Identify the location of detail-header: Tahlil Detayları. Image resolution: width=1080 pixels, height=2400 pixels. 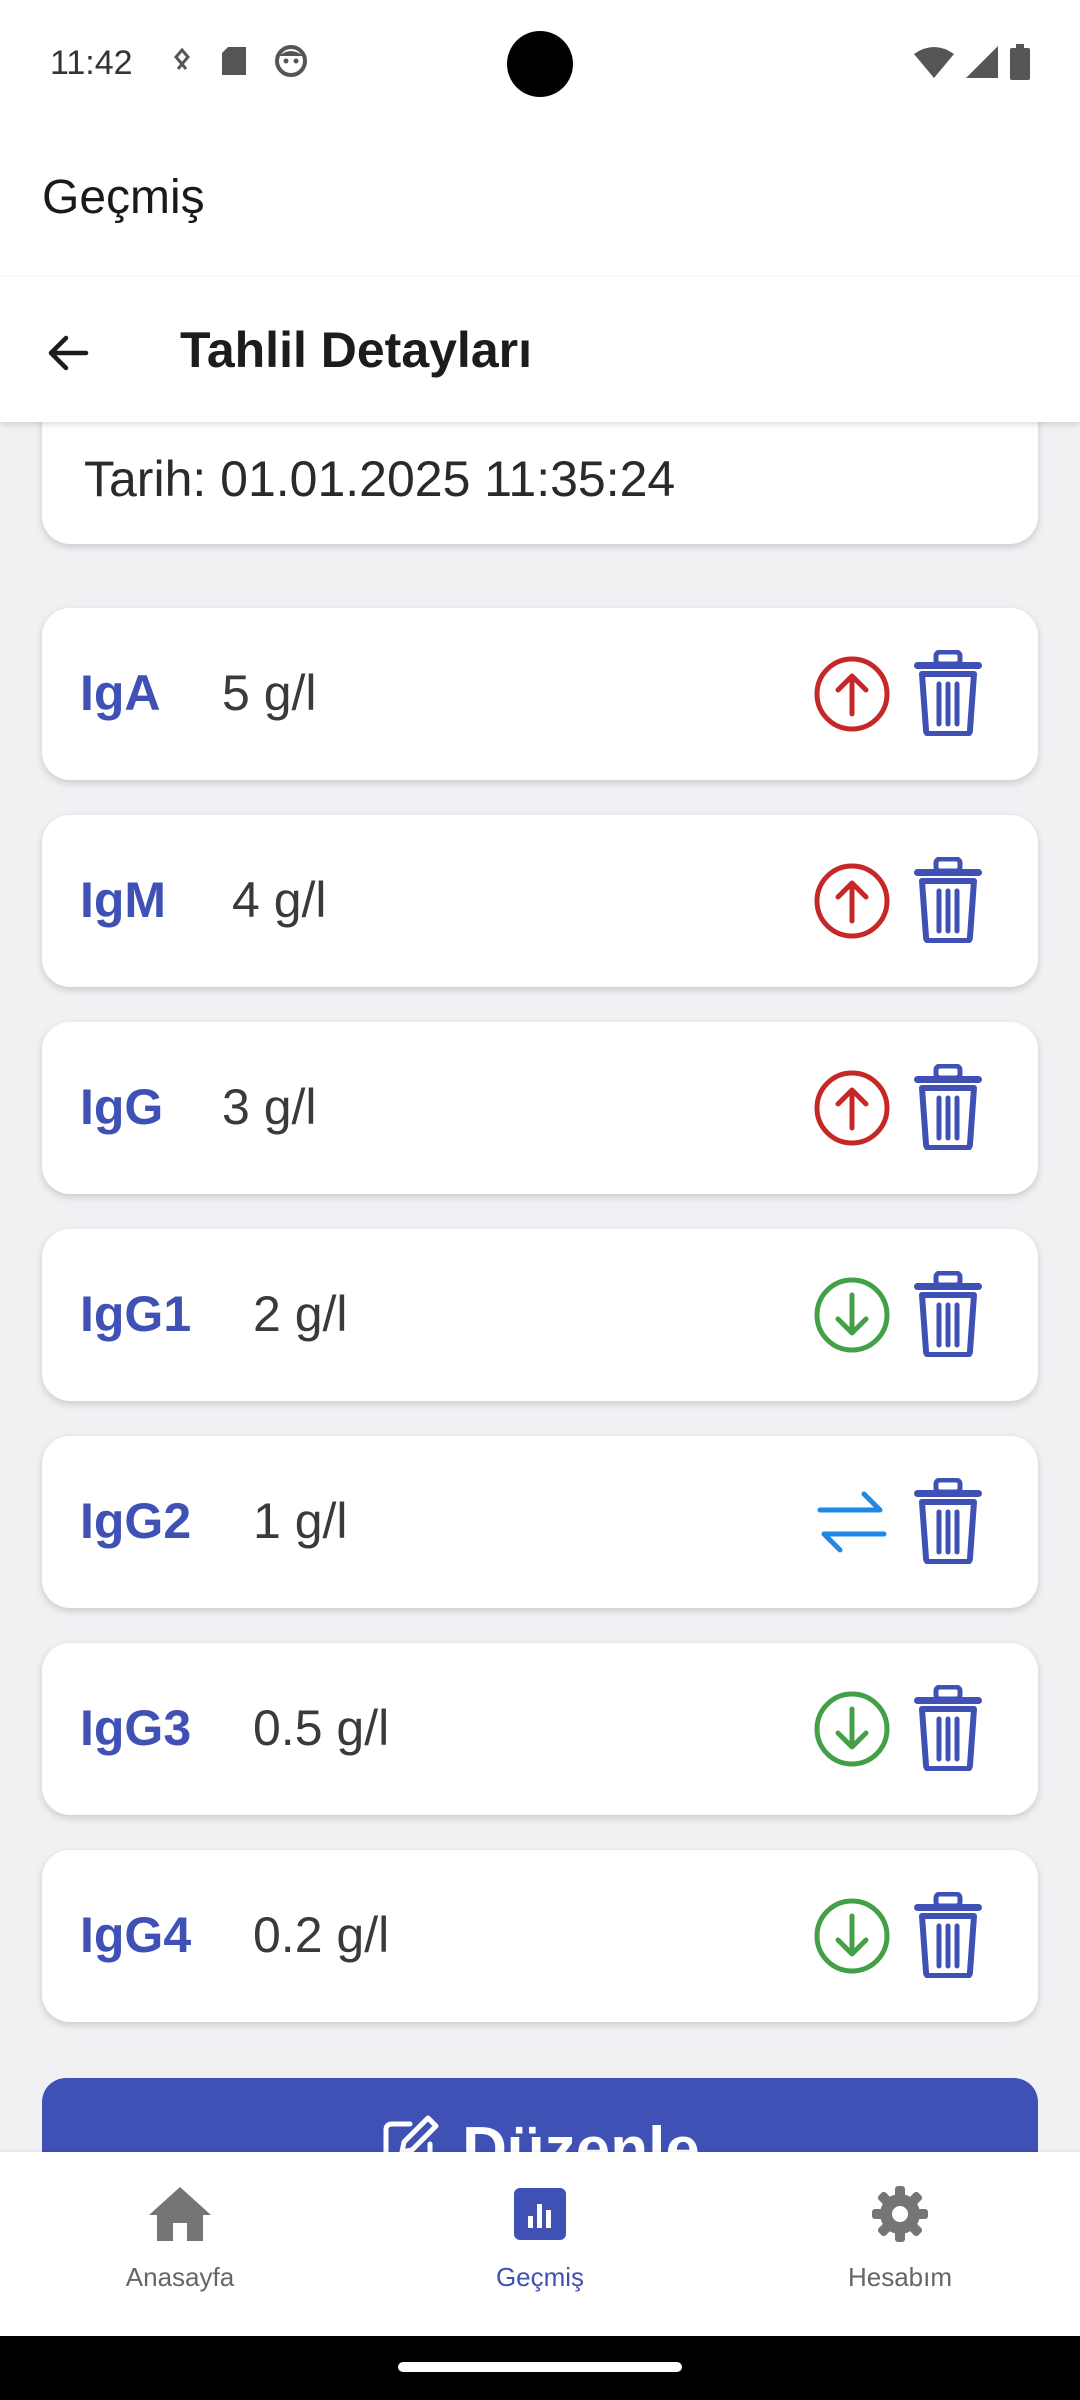
(540, 349).